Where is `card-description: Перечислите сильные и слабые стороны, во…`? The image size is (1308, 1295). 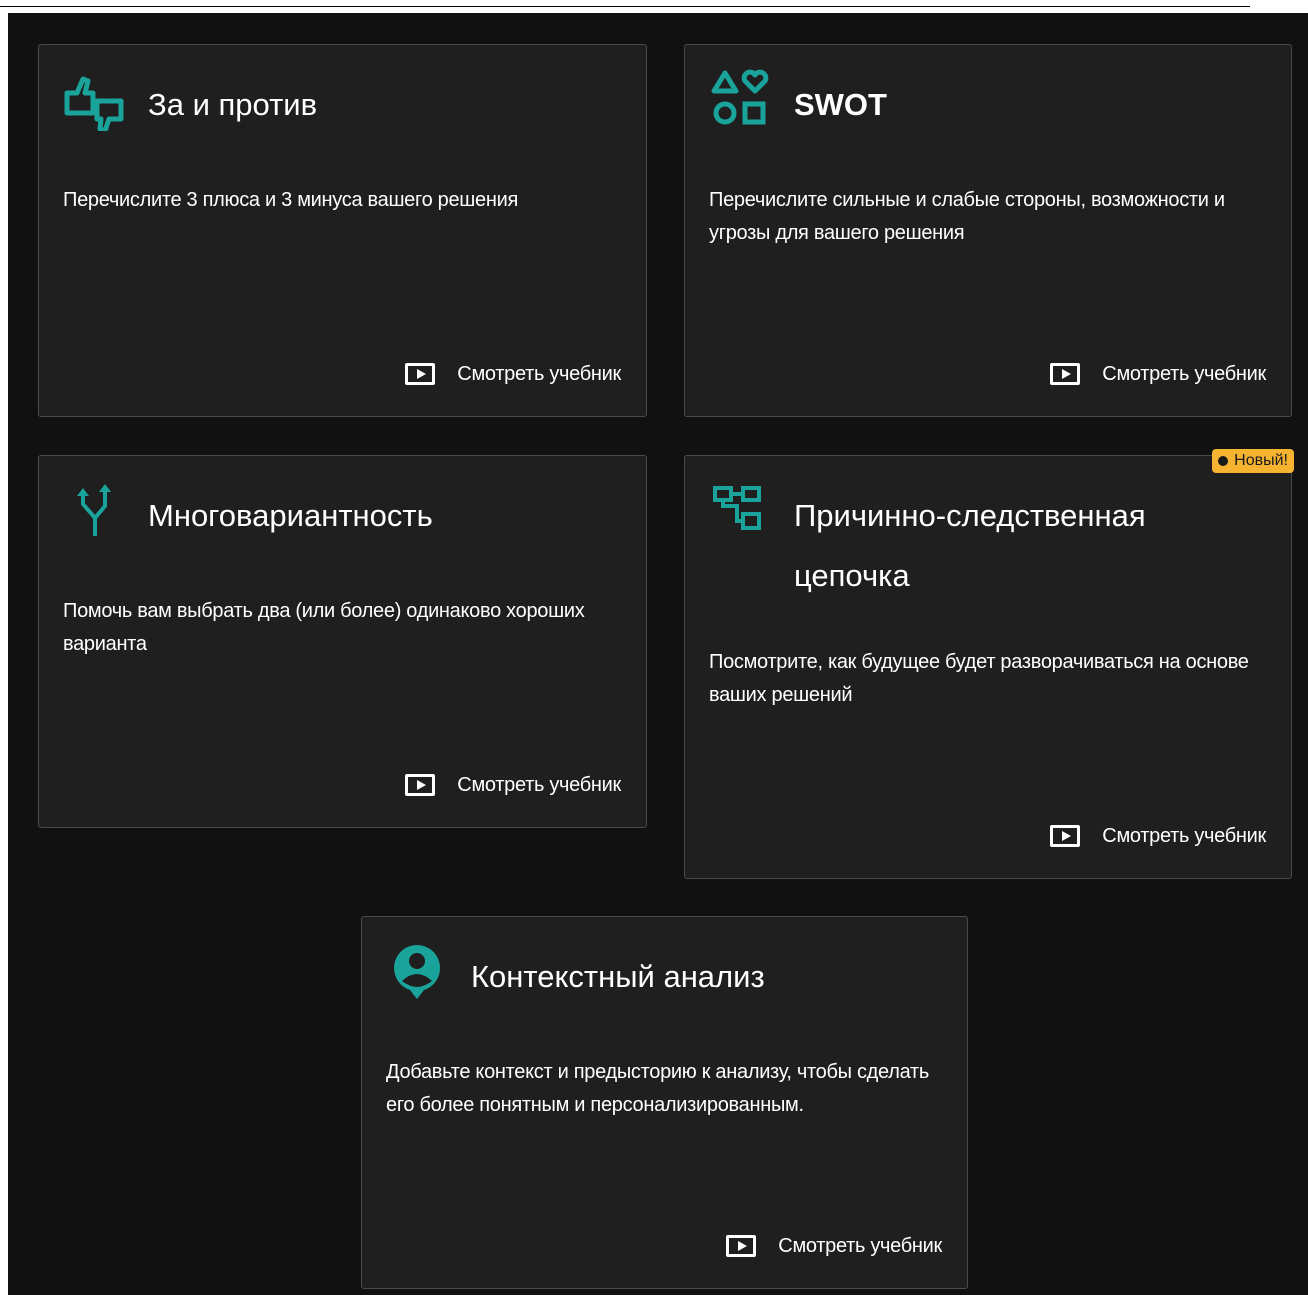 card-description: Перечислите сильные и слабые стороны, во… is located at coordinates (967, 216).